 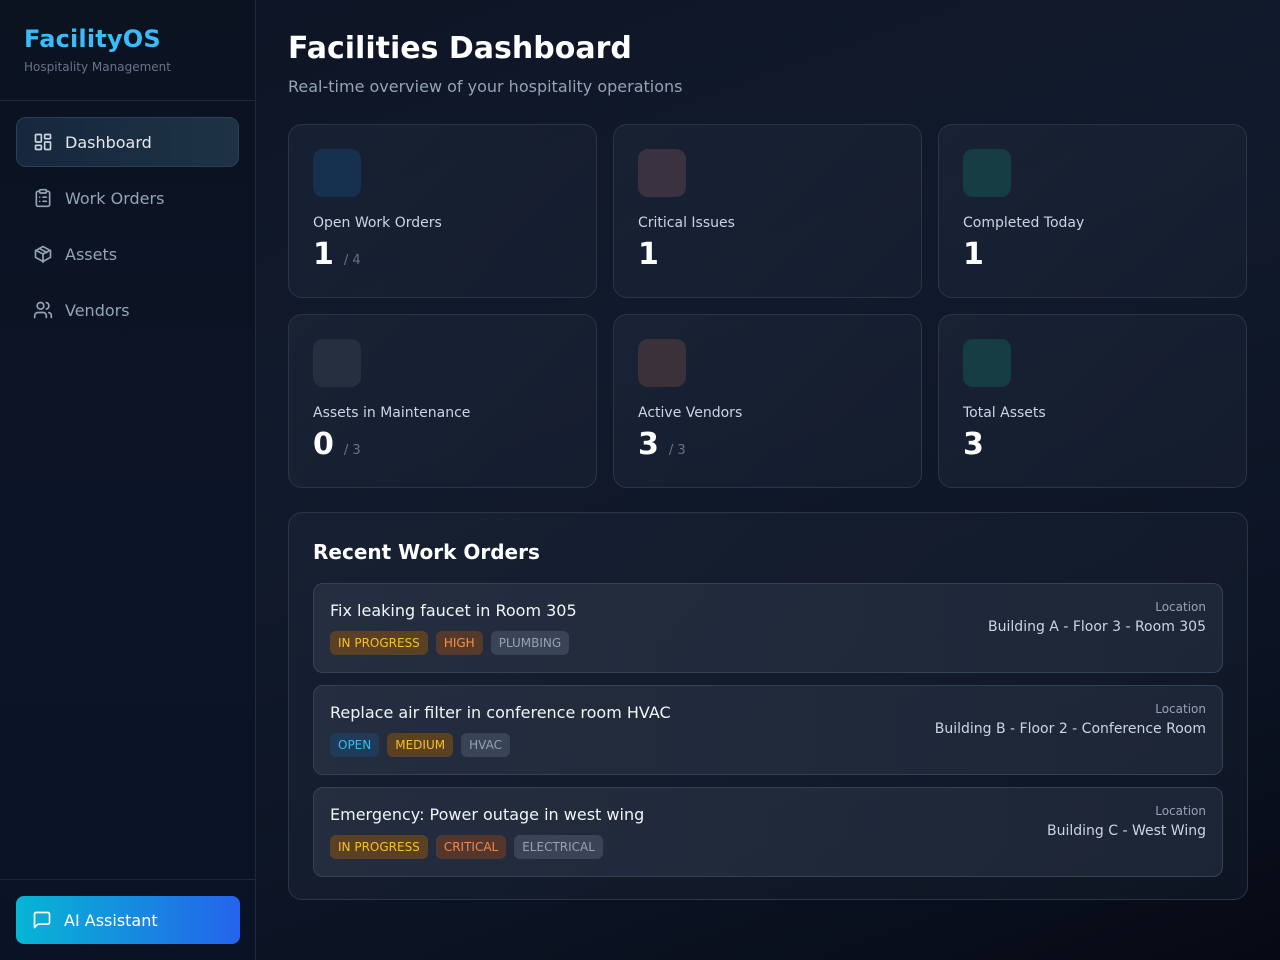 I want to click on brand-title: FacilityOS, so click(x=127, y=39).